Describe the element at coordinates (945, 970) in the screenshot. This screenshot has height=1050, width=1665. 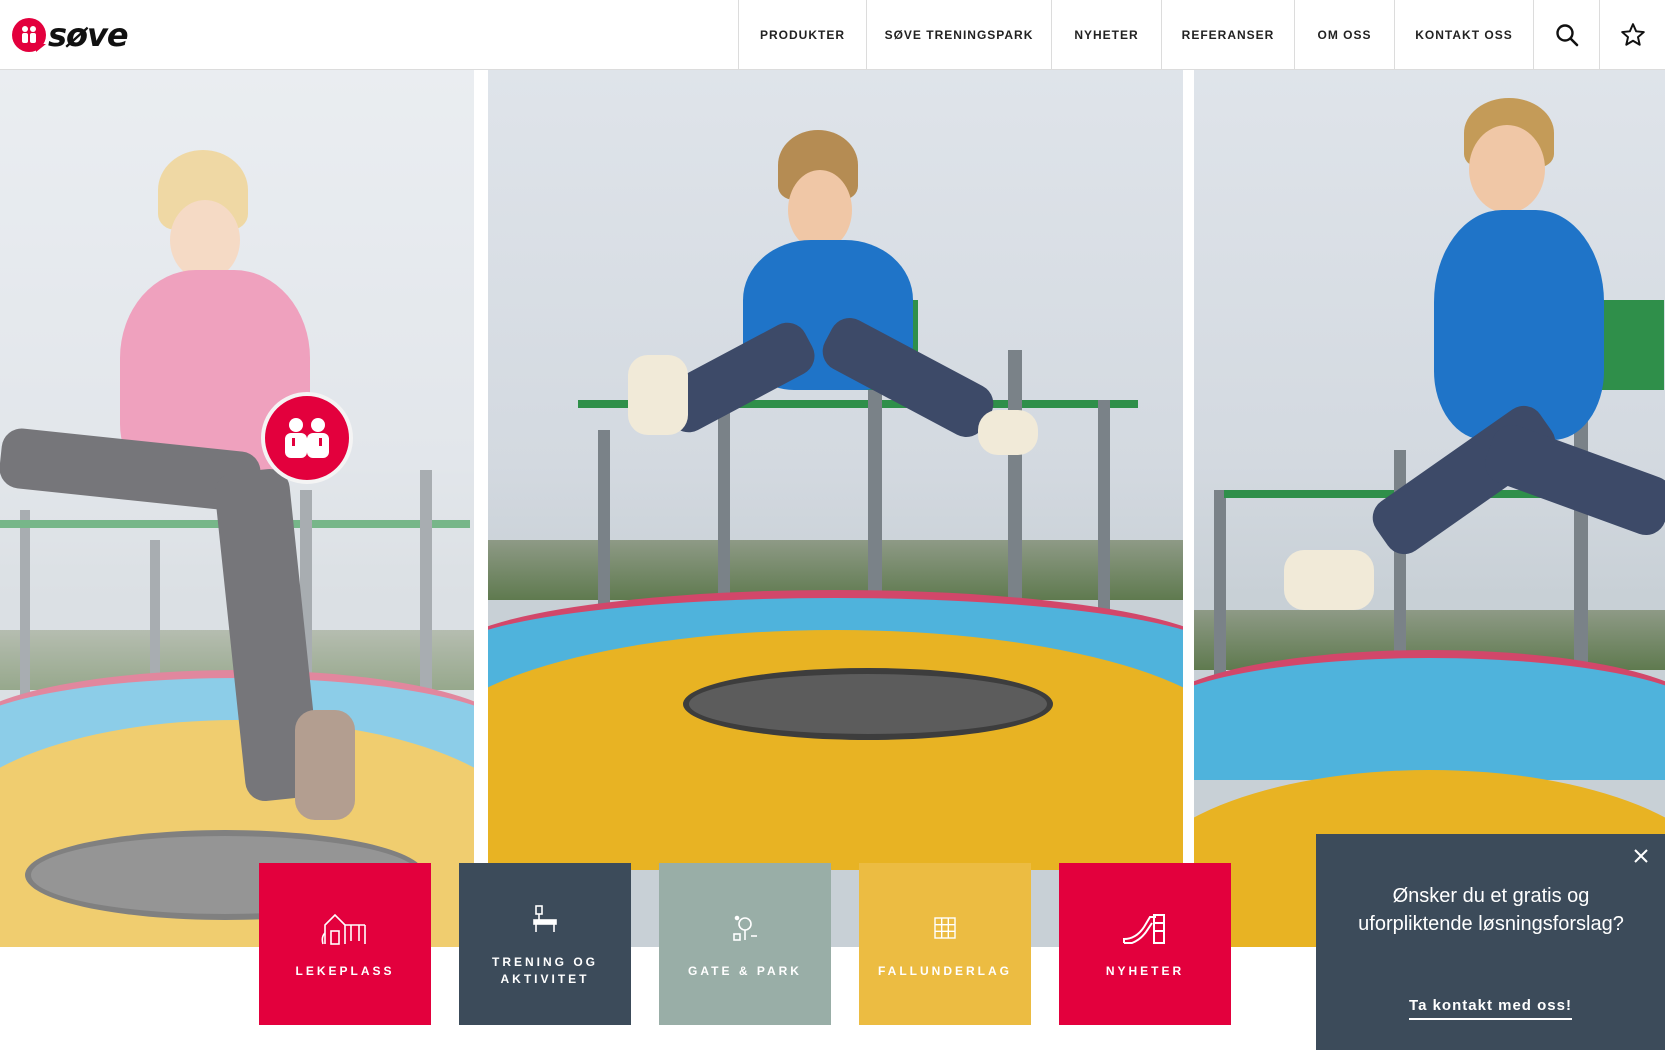
I see `tile-fallunderlag-label: FALLUNDERLAG` at that location.